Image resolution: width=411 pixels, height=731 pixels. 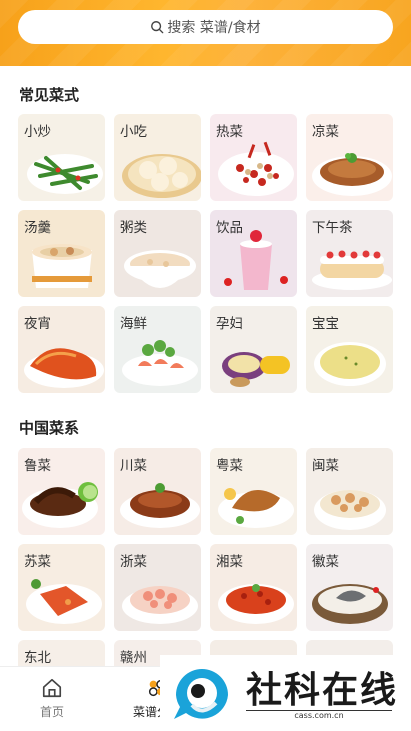 What do you see at coordinates (229, 562) in the screenshot?
I see `card-label: 湘菜` at bounding box center [229, 562].